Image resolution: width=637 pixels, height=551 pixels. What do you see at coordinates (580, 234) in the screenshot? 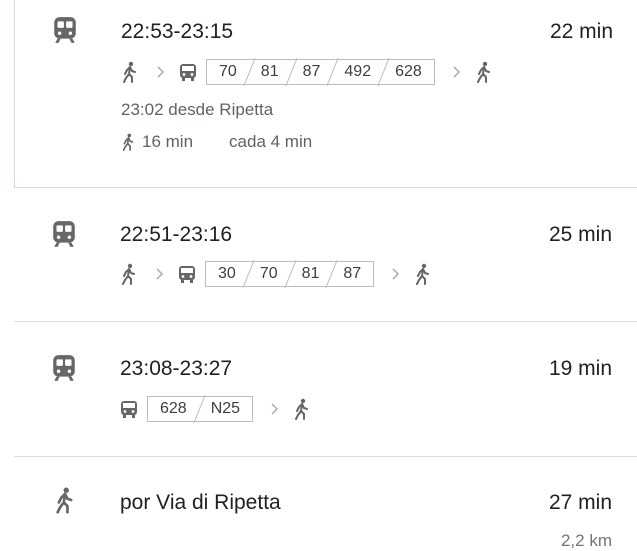
I see `route-duration: 25 min` at bounding box center [580, 234].